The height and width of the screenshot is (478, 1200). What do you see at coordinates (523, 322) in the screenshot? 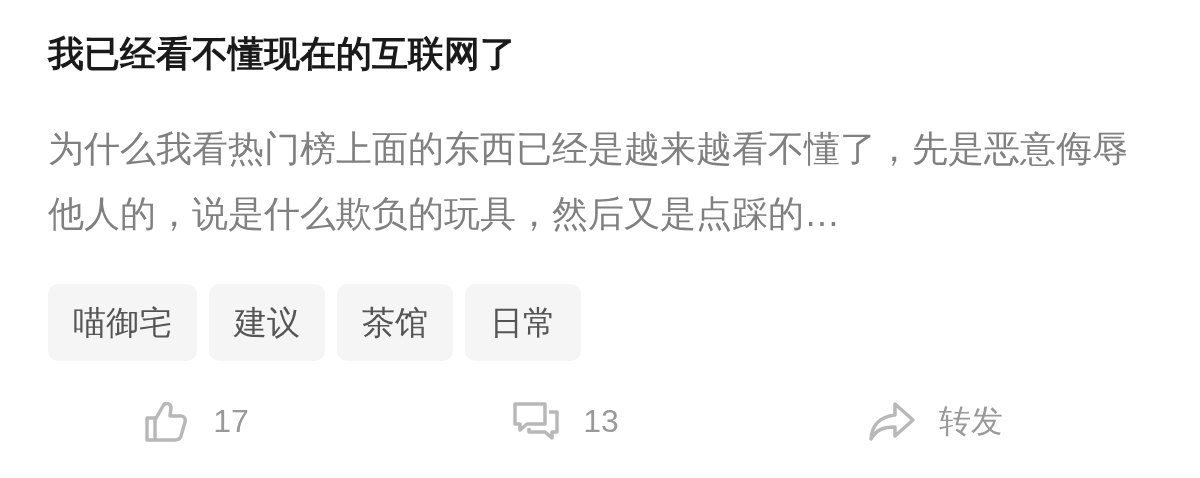
I see `topic-tag: 日常` at bounding box center [523, 322].